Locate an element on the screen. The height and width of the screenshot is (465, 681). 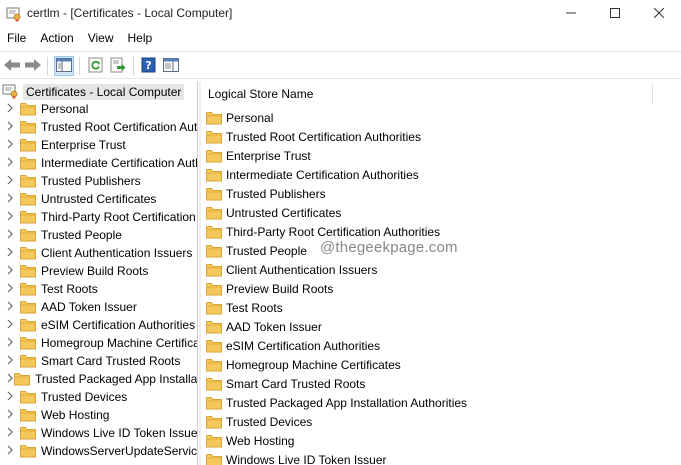
forward-button is located at coordinates (33, 66).